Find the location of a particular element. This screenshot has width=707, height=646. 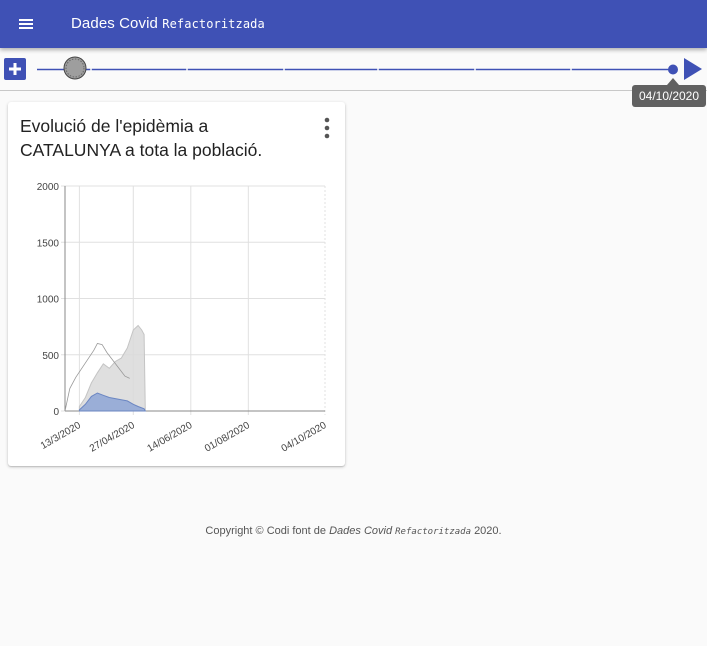

footer-prefix: Copyright © Codi font de is located at coordinates (266, 531).